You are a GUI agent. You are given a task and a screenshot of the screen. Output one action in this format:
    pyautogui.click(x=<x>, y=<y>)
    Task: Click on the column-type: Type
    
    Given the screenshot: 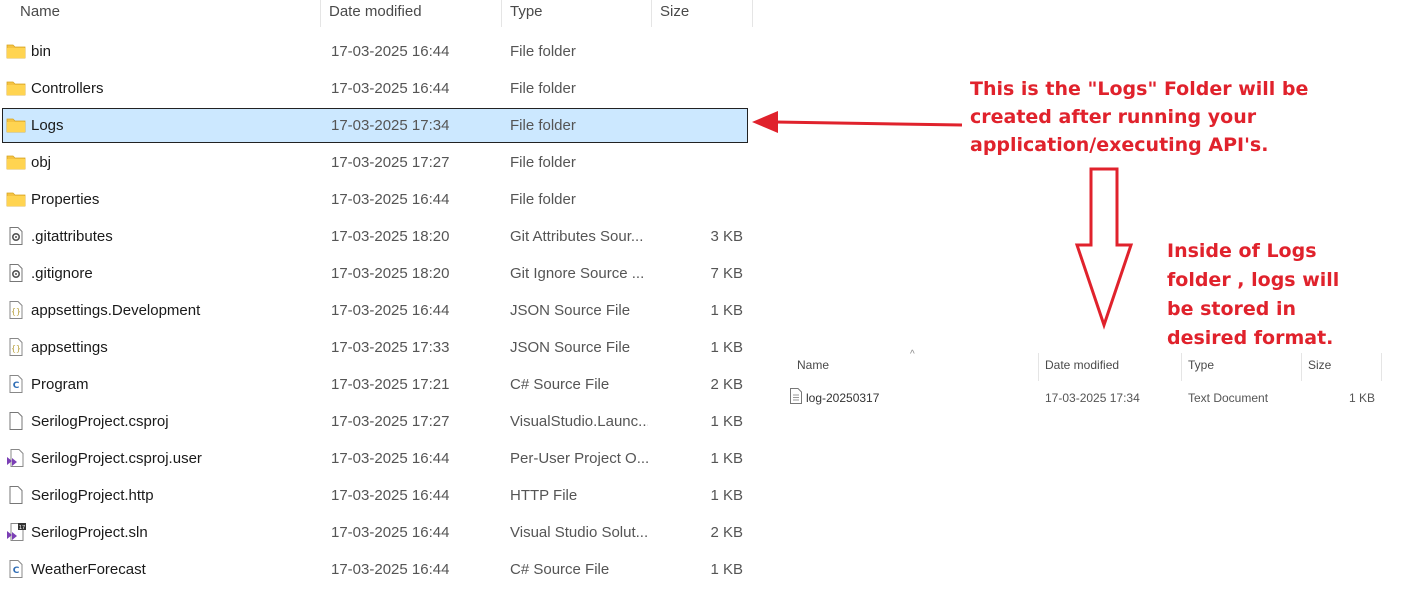 What is the action you would take?
    pyautogui.click(x=1242, y=367)
    